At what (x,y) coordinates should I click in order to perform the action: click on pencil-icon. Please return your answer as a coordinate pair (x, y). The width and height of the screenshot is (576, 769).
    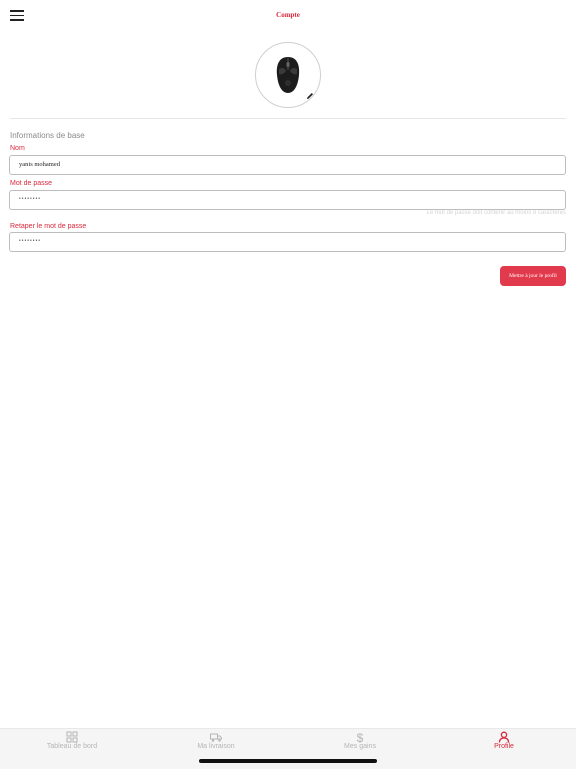
    Looking at the image, I should click on (310, 96).